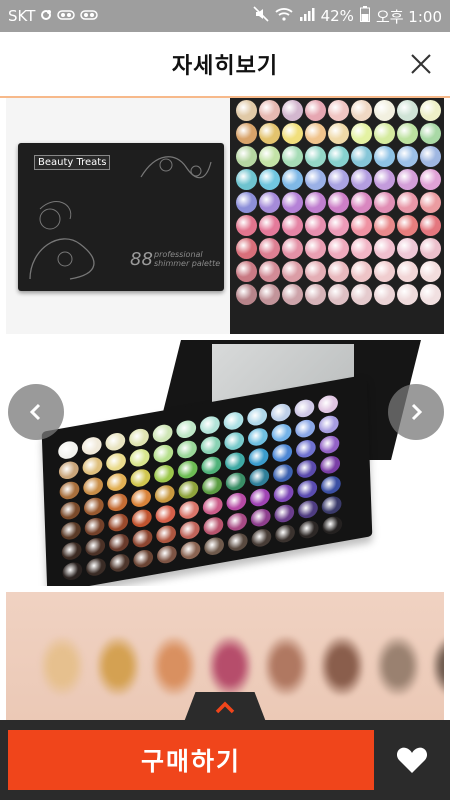 The width and height of the screenshot is (450, 800). Describe the element at coordinates (36, 412) in the screenshot. I see `previous-image-button` at that location.